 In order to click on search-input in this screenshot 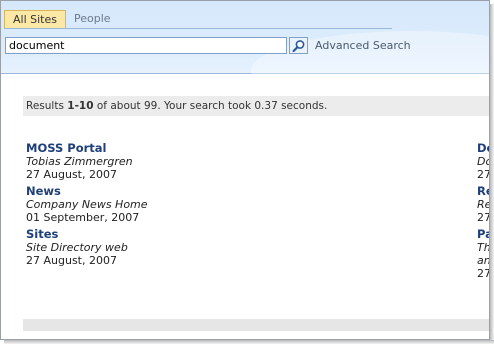, I will do `click(146, 45)`.